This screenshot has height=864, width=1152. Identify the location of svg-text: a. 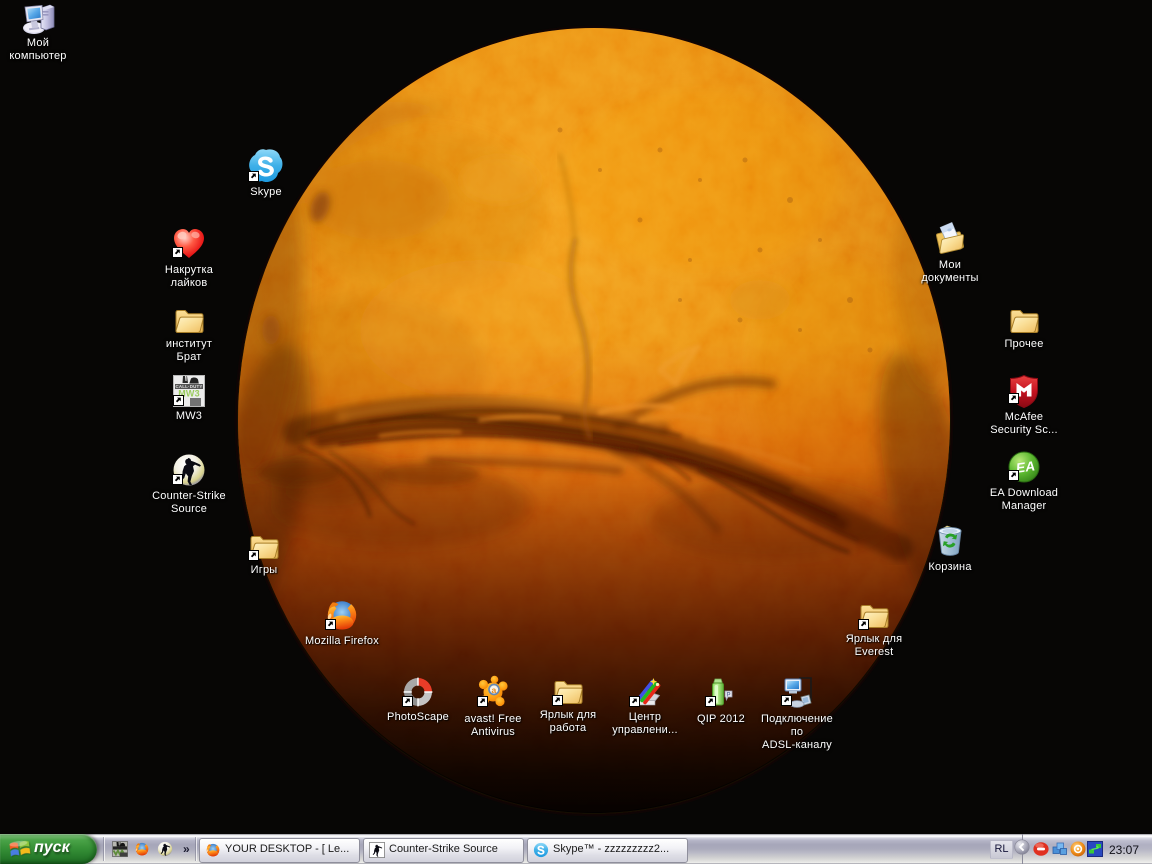
(494, 690).